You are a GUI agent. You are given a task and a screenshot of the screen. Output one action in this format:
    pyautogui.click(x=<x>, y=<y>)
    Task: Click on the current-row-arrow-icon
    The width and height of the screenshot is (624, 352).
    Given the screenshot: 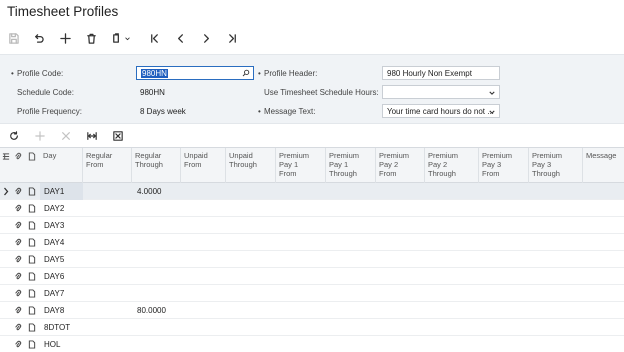 What is the action you would take?
    pyautogui.click(x=6, y=191)
    